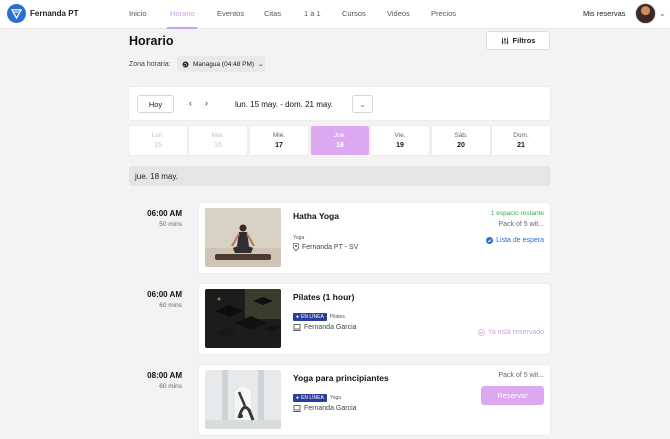  I want to click on selected-date: jue. 18 may., so click(156, 176).